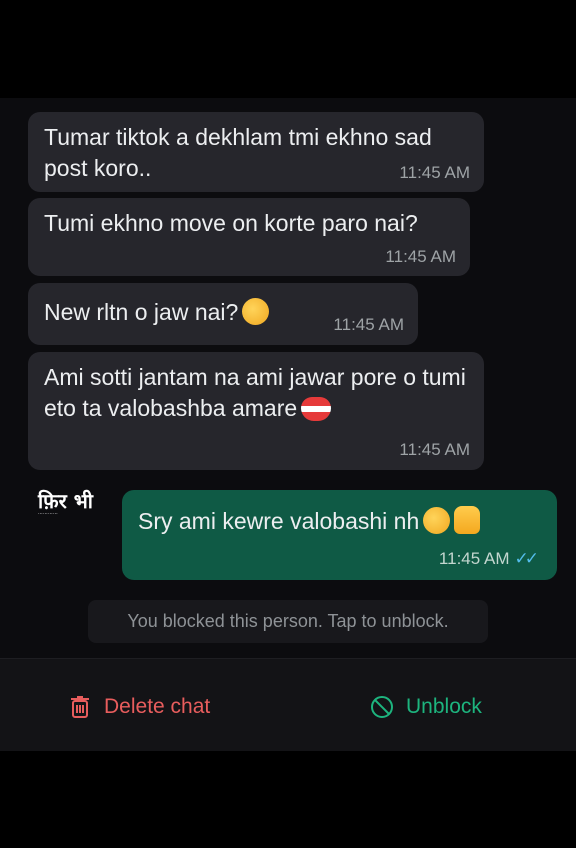  I want to click on message-time-text: 11:45 AM, so click(474, 558).